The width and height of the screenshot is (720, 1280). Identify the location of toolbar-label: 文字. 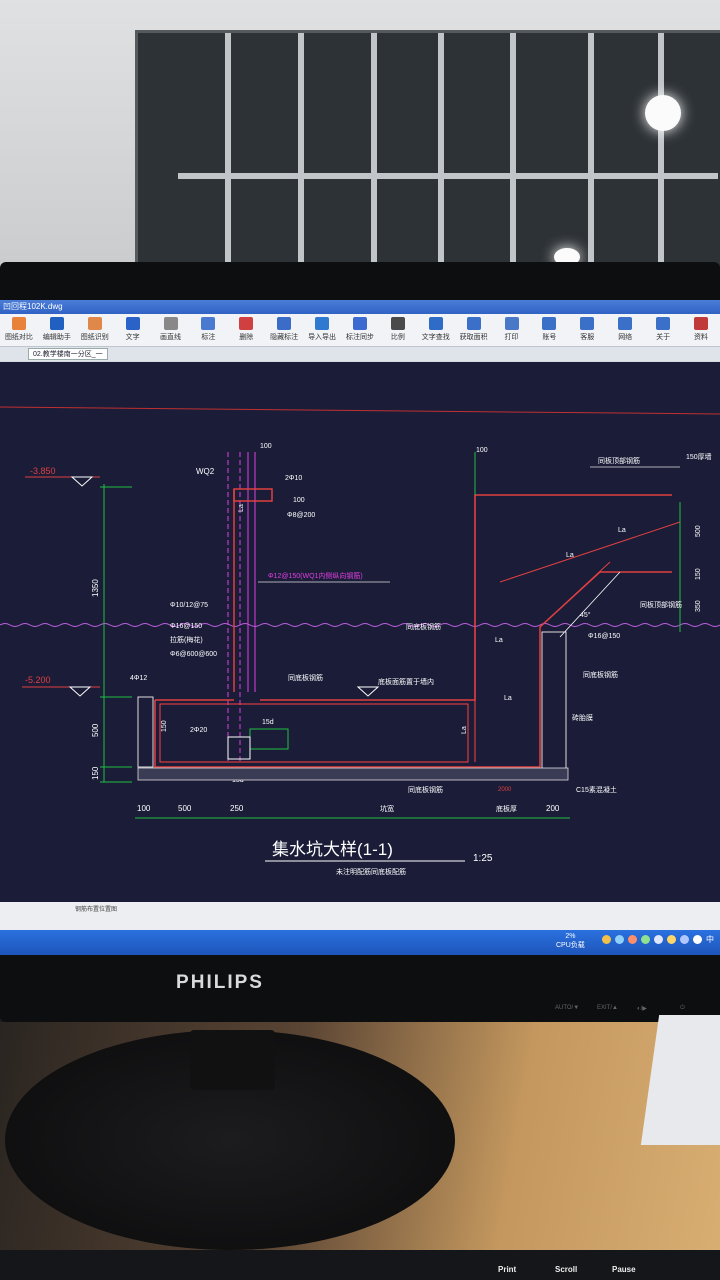
(132, 337).